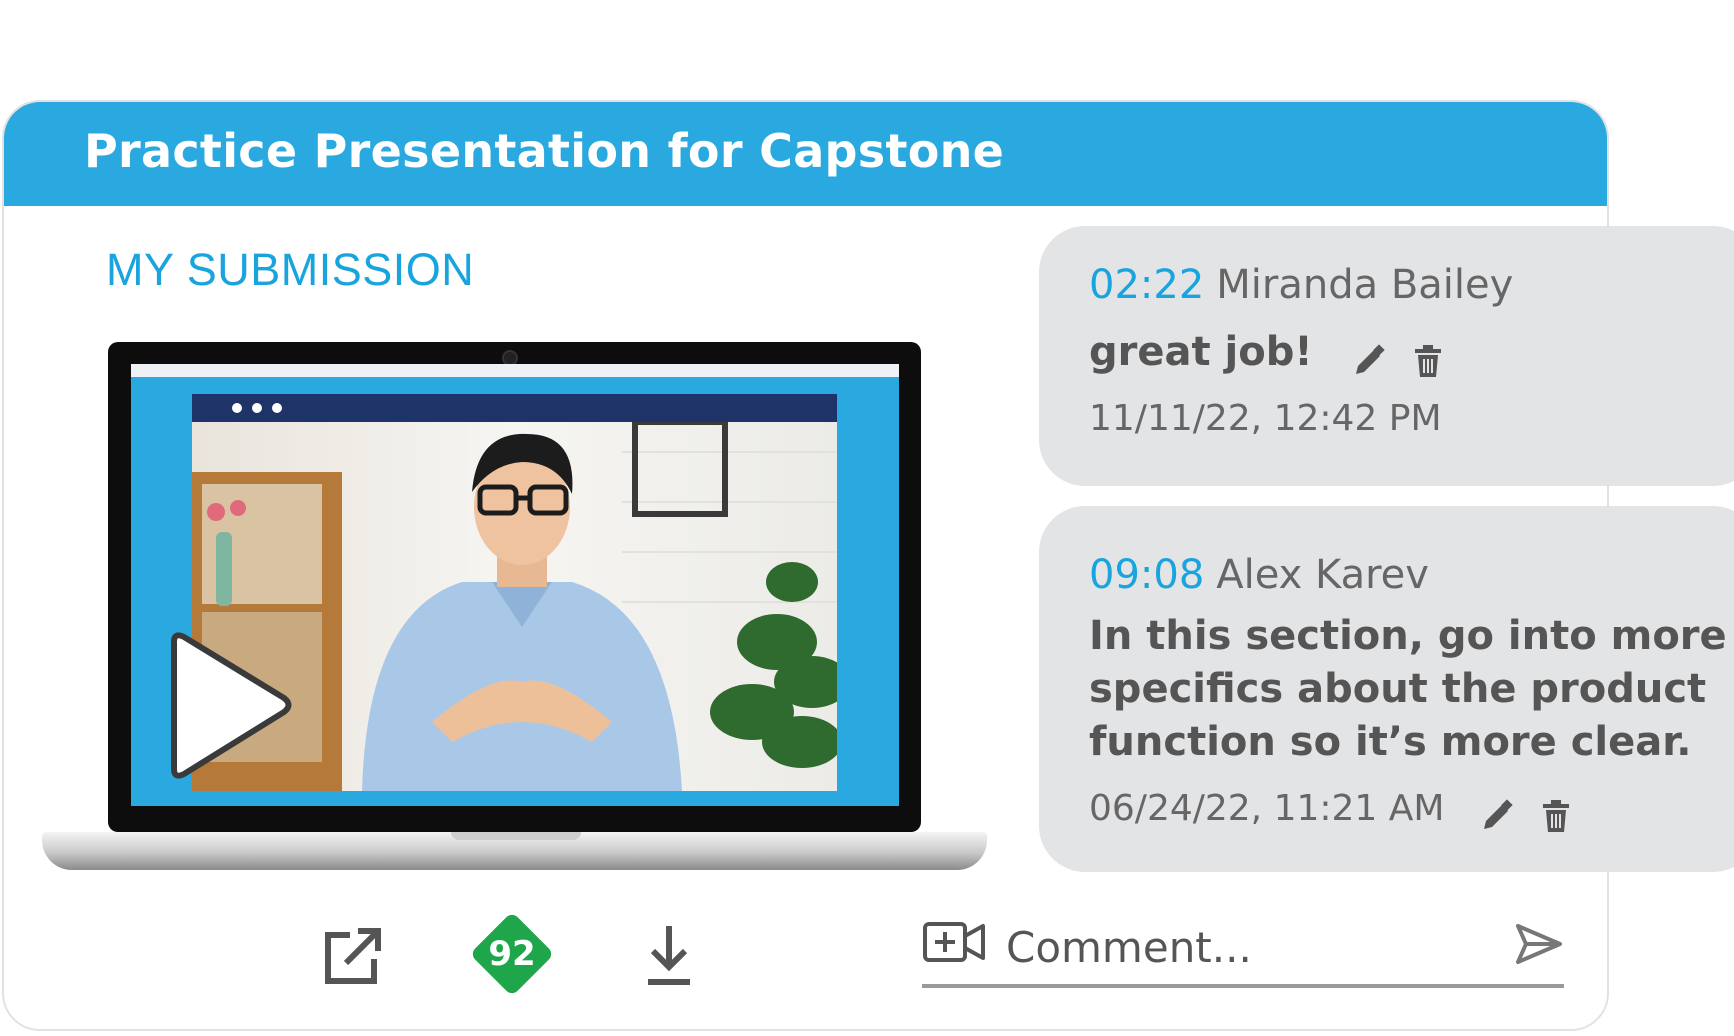 The height and width of the screenshot is (1036, 1734). What do you see at coordinates (1146, 575) in the screenshot?
I see `comment-timestamp: 09:08` at bounding box center [1146, 575].